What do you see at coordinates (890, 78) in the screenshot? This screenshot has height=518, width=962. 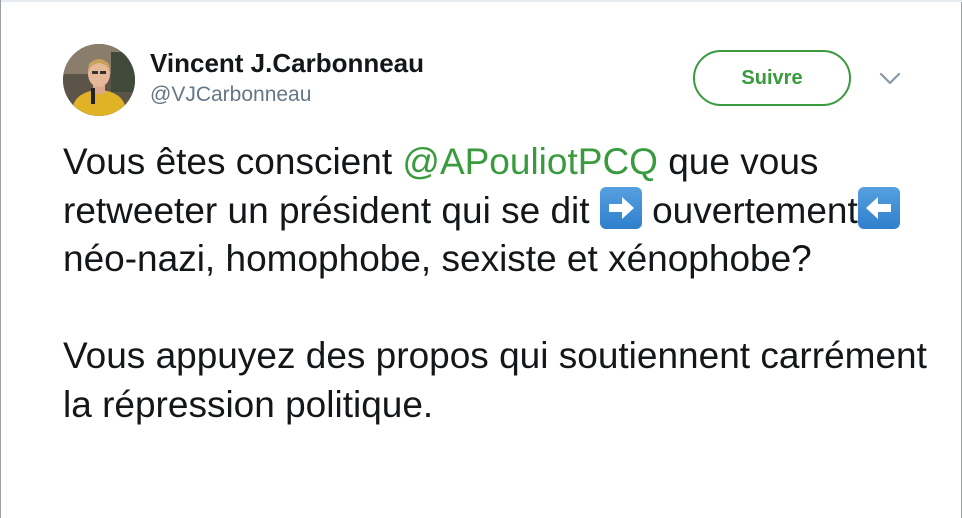 I see `chevron-down-icon` at bounding box center [890, 78].